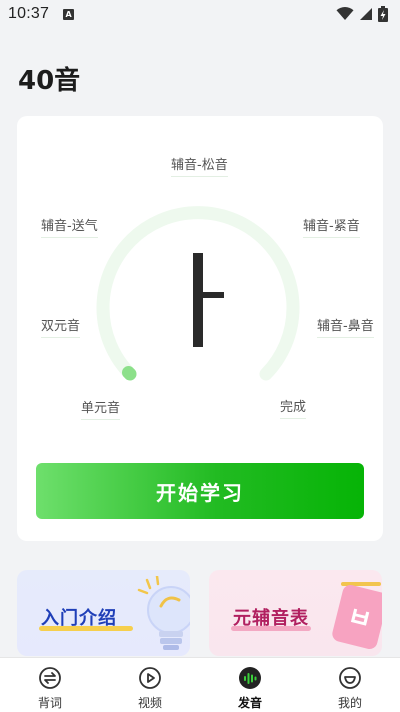 The width and height of the screenshot is (400, 712). What do you see at coordinates (200, 14) in the screenshot?
I see `status-bar: 10:37 A` at bounding box center [200, 14].